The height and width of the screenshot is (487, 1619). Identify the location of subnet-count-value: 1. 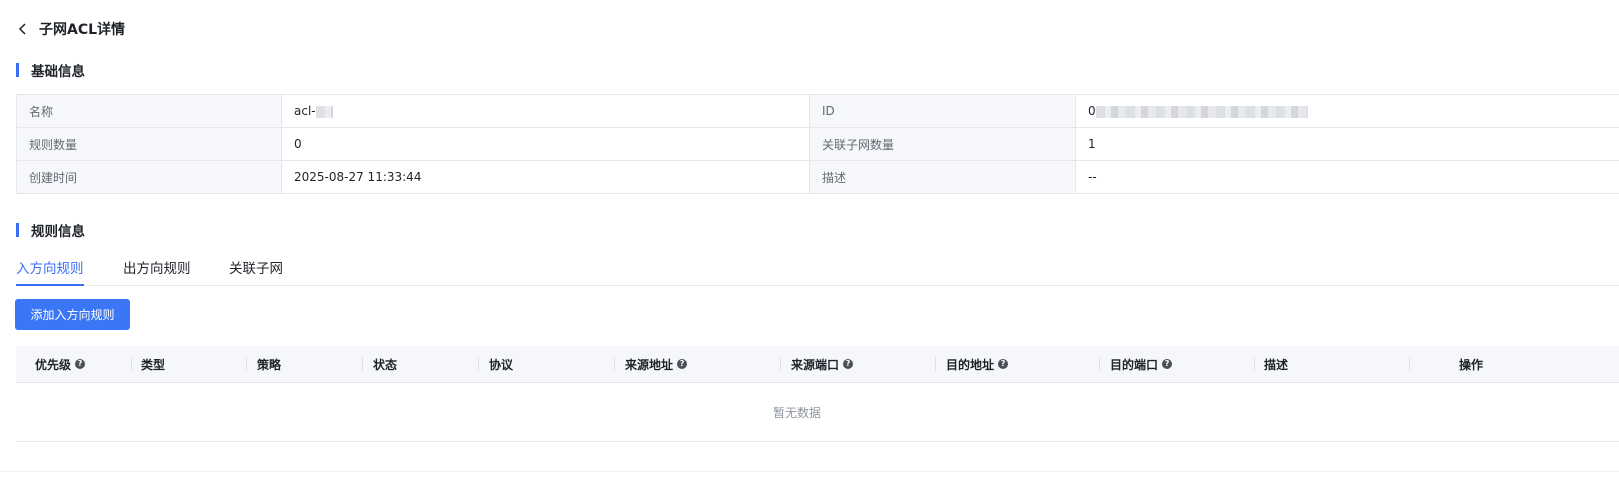
(1347, 144).